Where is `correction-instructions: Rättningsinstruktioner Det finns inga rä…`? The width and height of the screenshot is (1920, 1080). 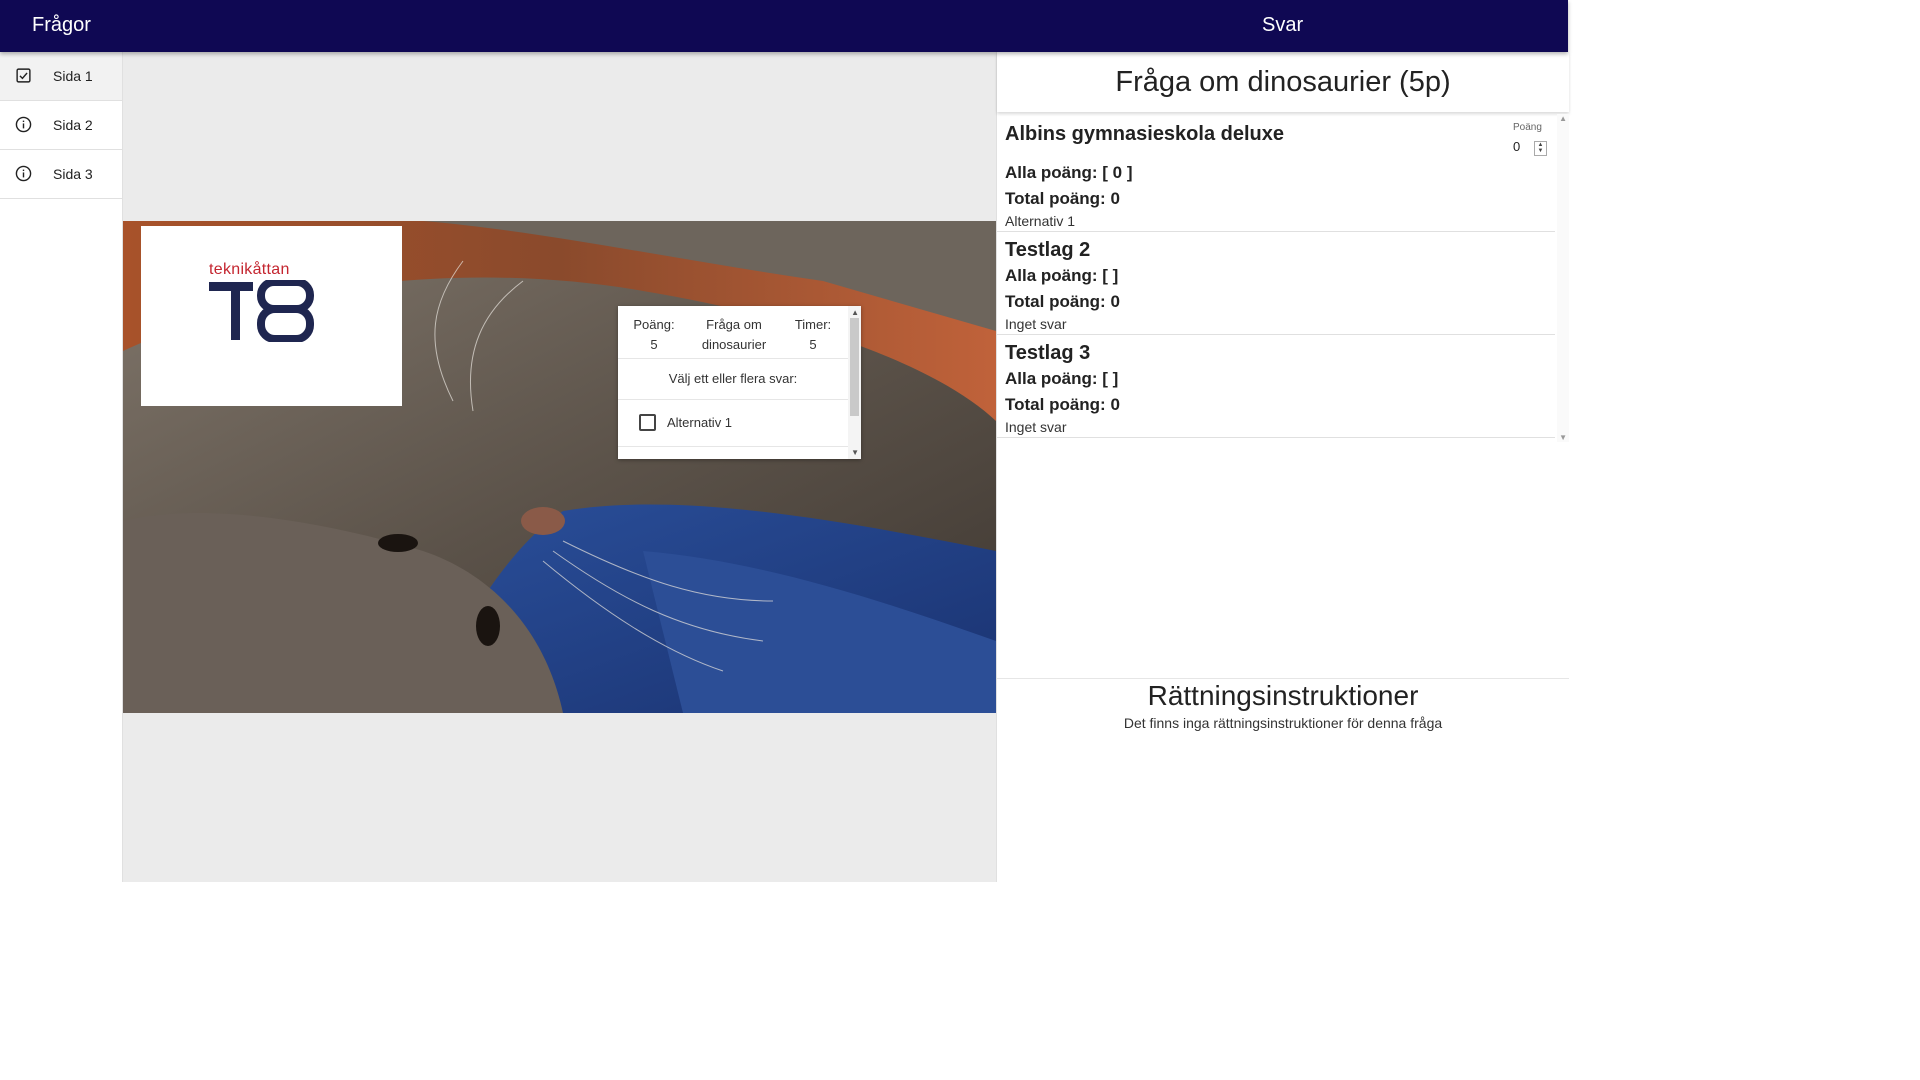
correction-instructions: Rättningsinstruktioner Det finns inga rä… is located at coordinates (1283, 780).